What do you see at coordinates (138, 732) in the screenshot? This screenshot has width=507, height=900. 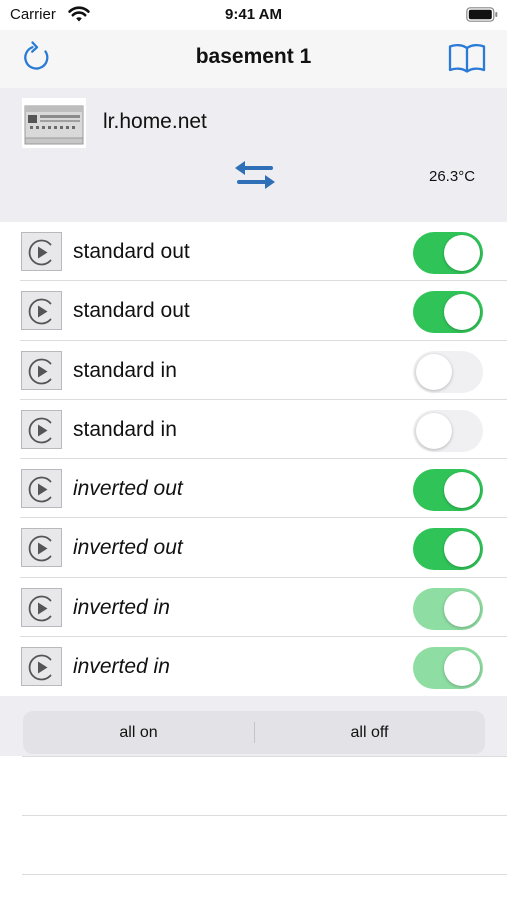 I see `all-on-button: all on` at bounding box center [138, 732].